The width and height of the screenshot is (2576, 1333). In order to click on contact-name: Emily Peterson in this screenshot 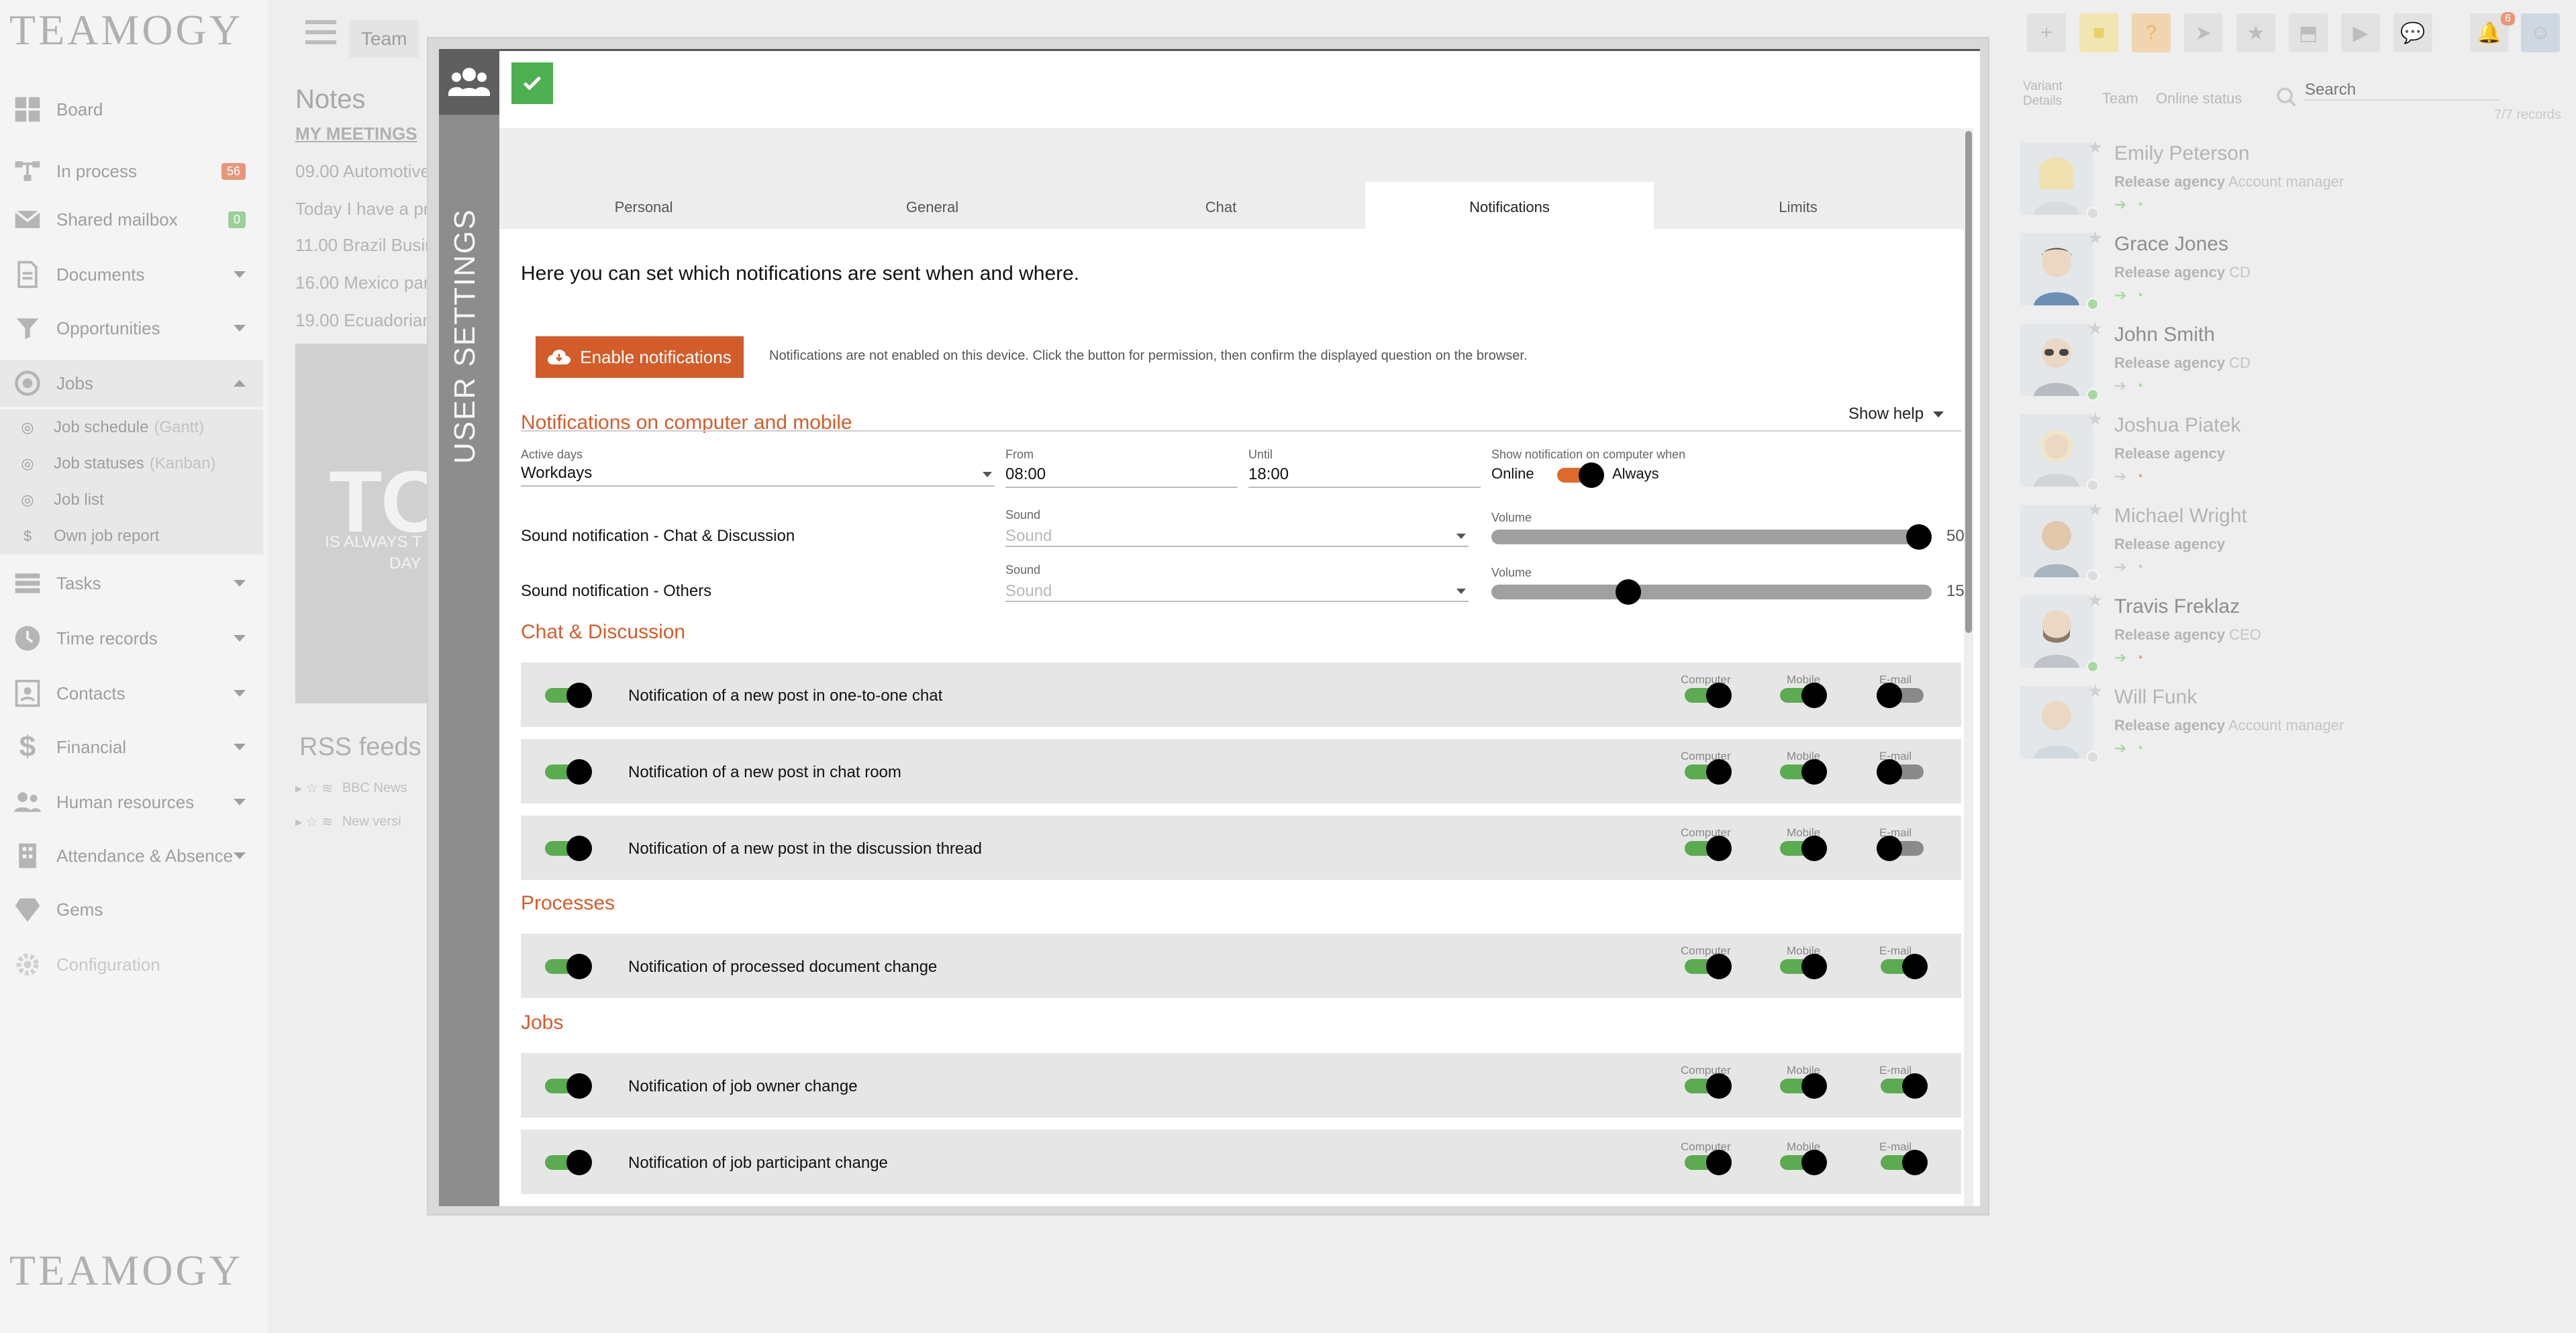, I will do `click(2182, 153)`.